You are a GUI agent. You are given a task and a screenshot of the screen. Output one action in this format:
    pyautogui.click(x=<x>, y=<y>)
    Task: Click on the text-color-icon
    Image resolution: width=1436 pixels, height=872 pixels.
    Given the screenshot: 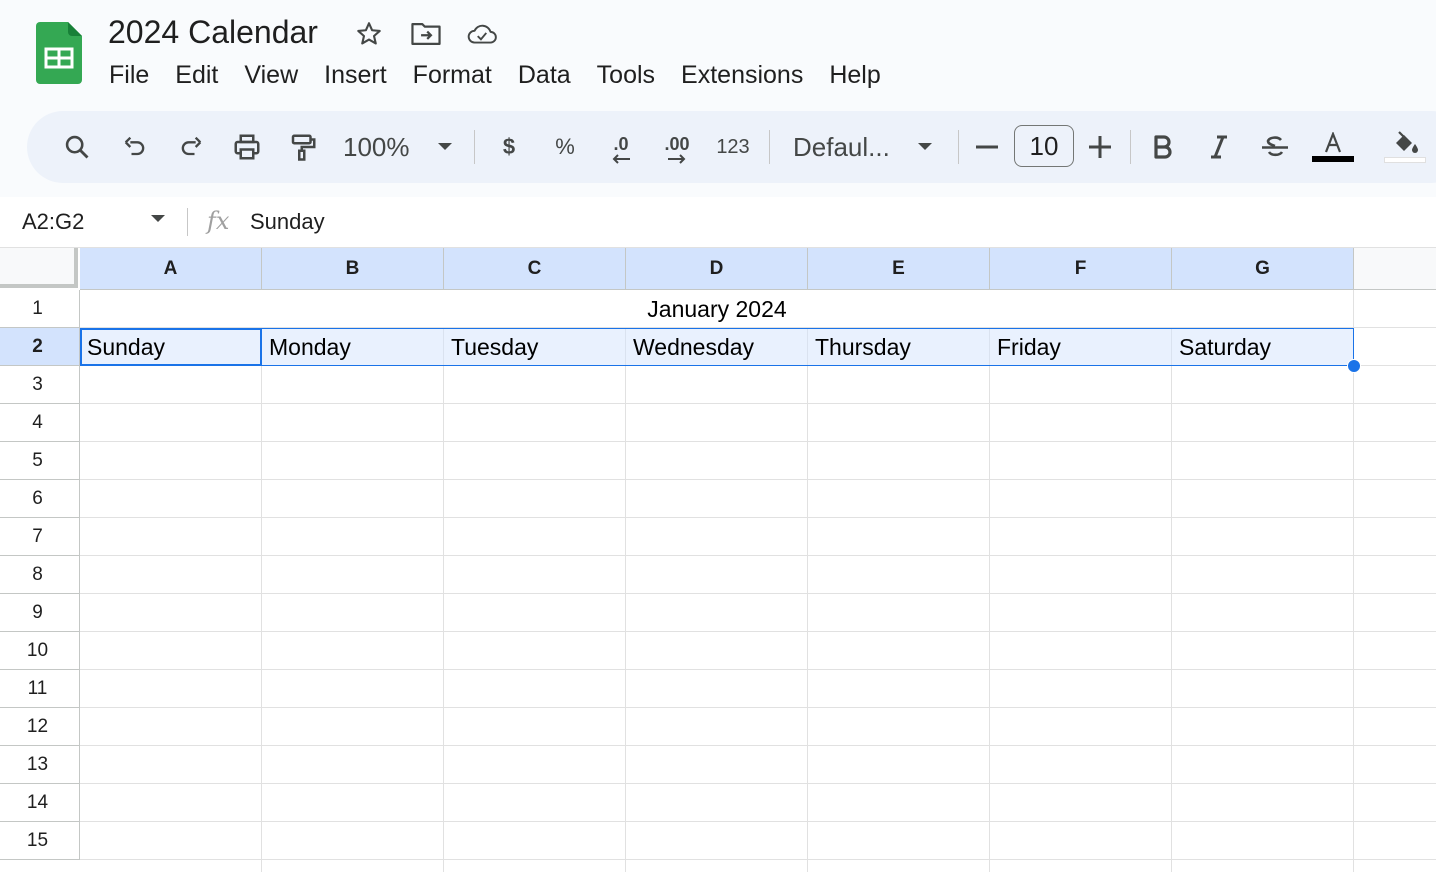 What is the action you would take?
    pyautogui.click(x=1333, y=142)
    